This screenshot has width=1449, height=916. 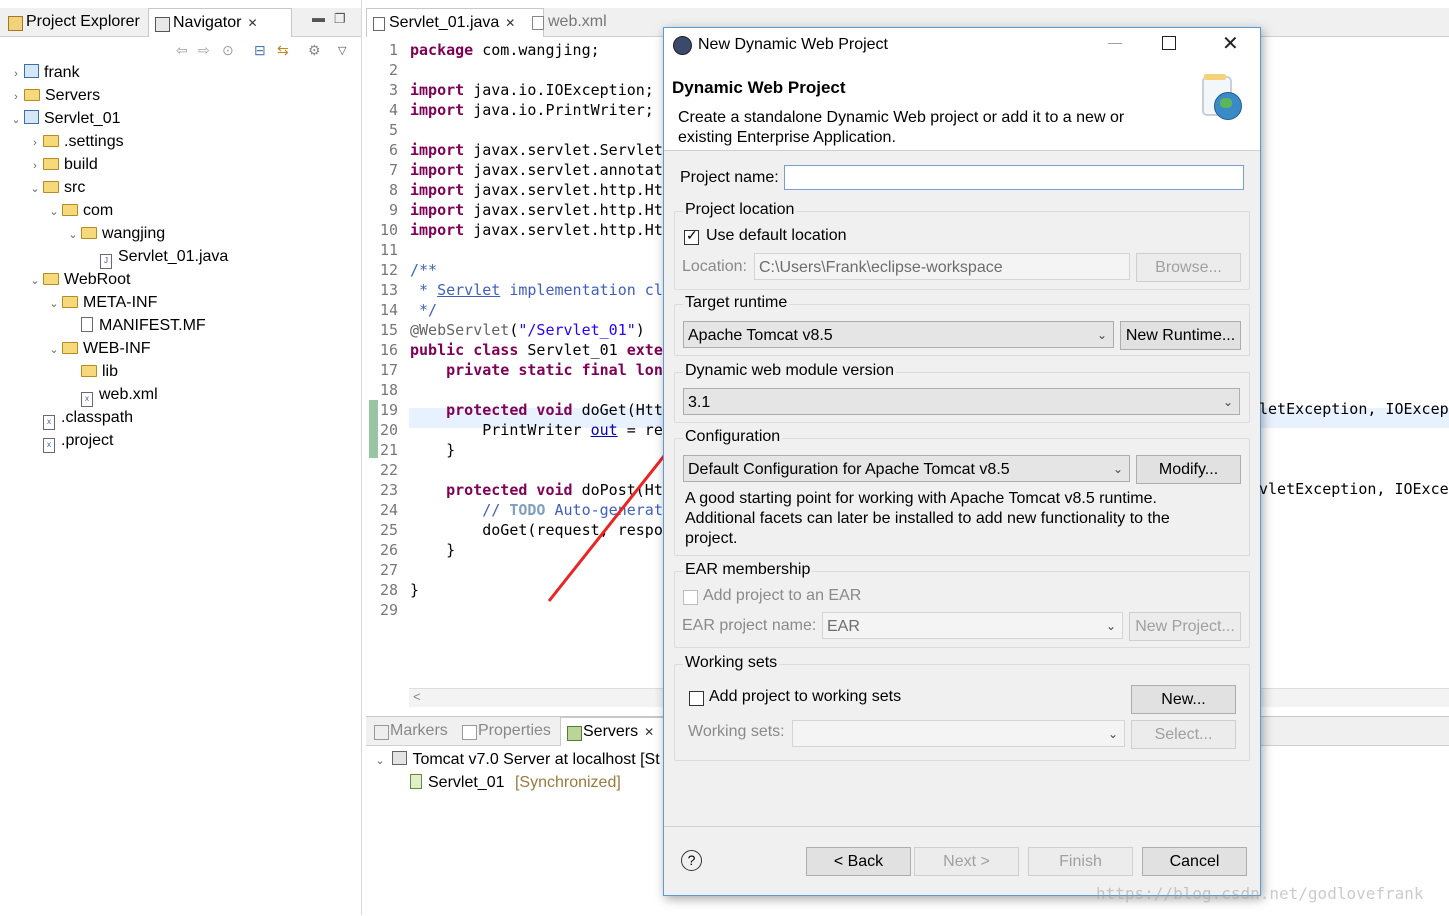 I want to click on runtime-select: Apache Tomcat v8.5 ⌄, so click(x=898, y=334).